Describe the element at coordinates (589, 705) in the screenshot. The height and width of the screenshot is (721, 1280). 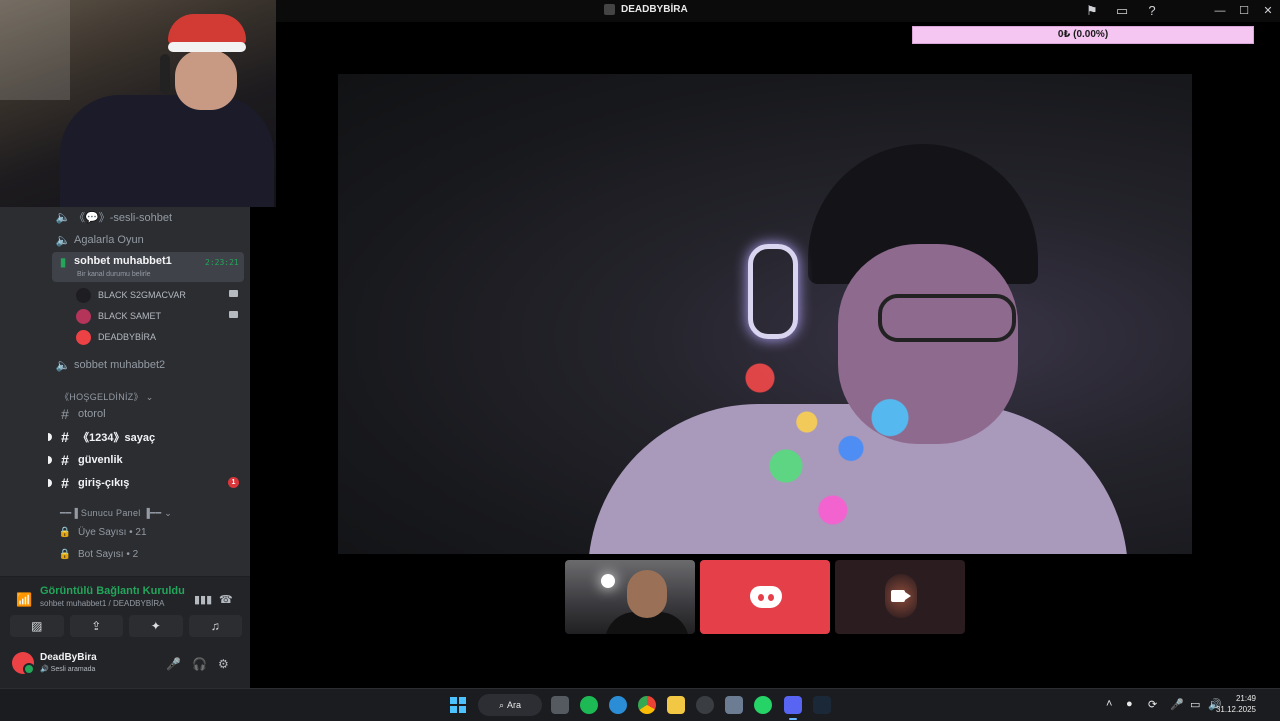
I see `spotify-icon` at that location.